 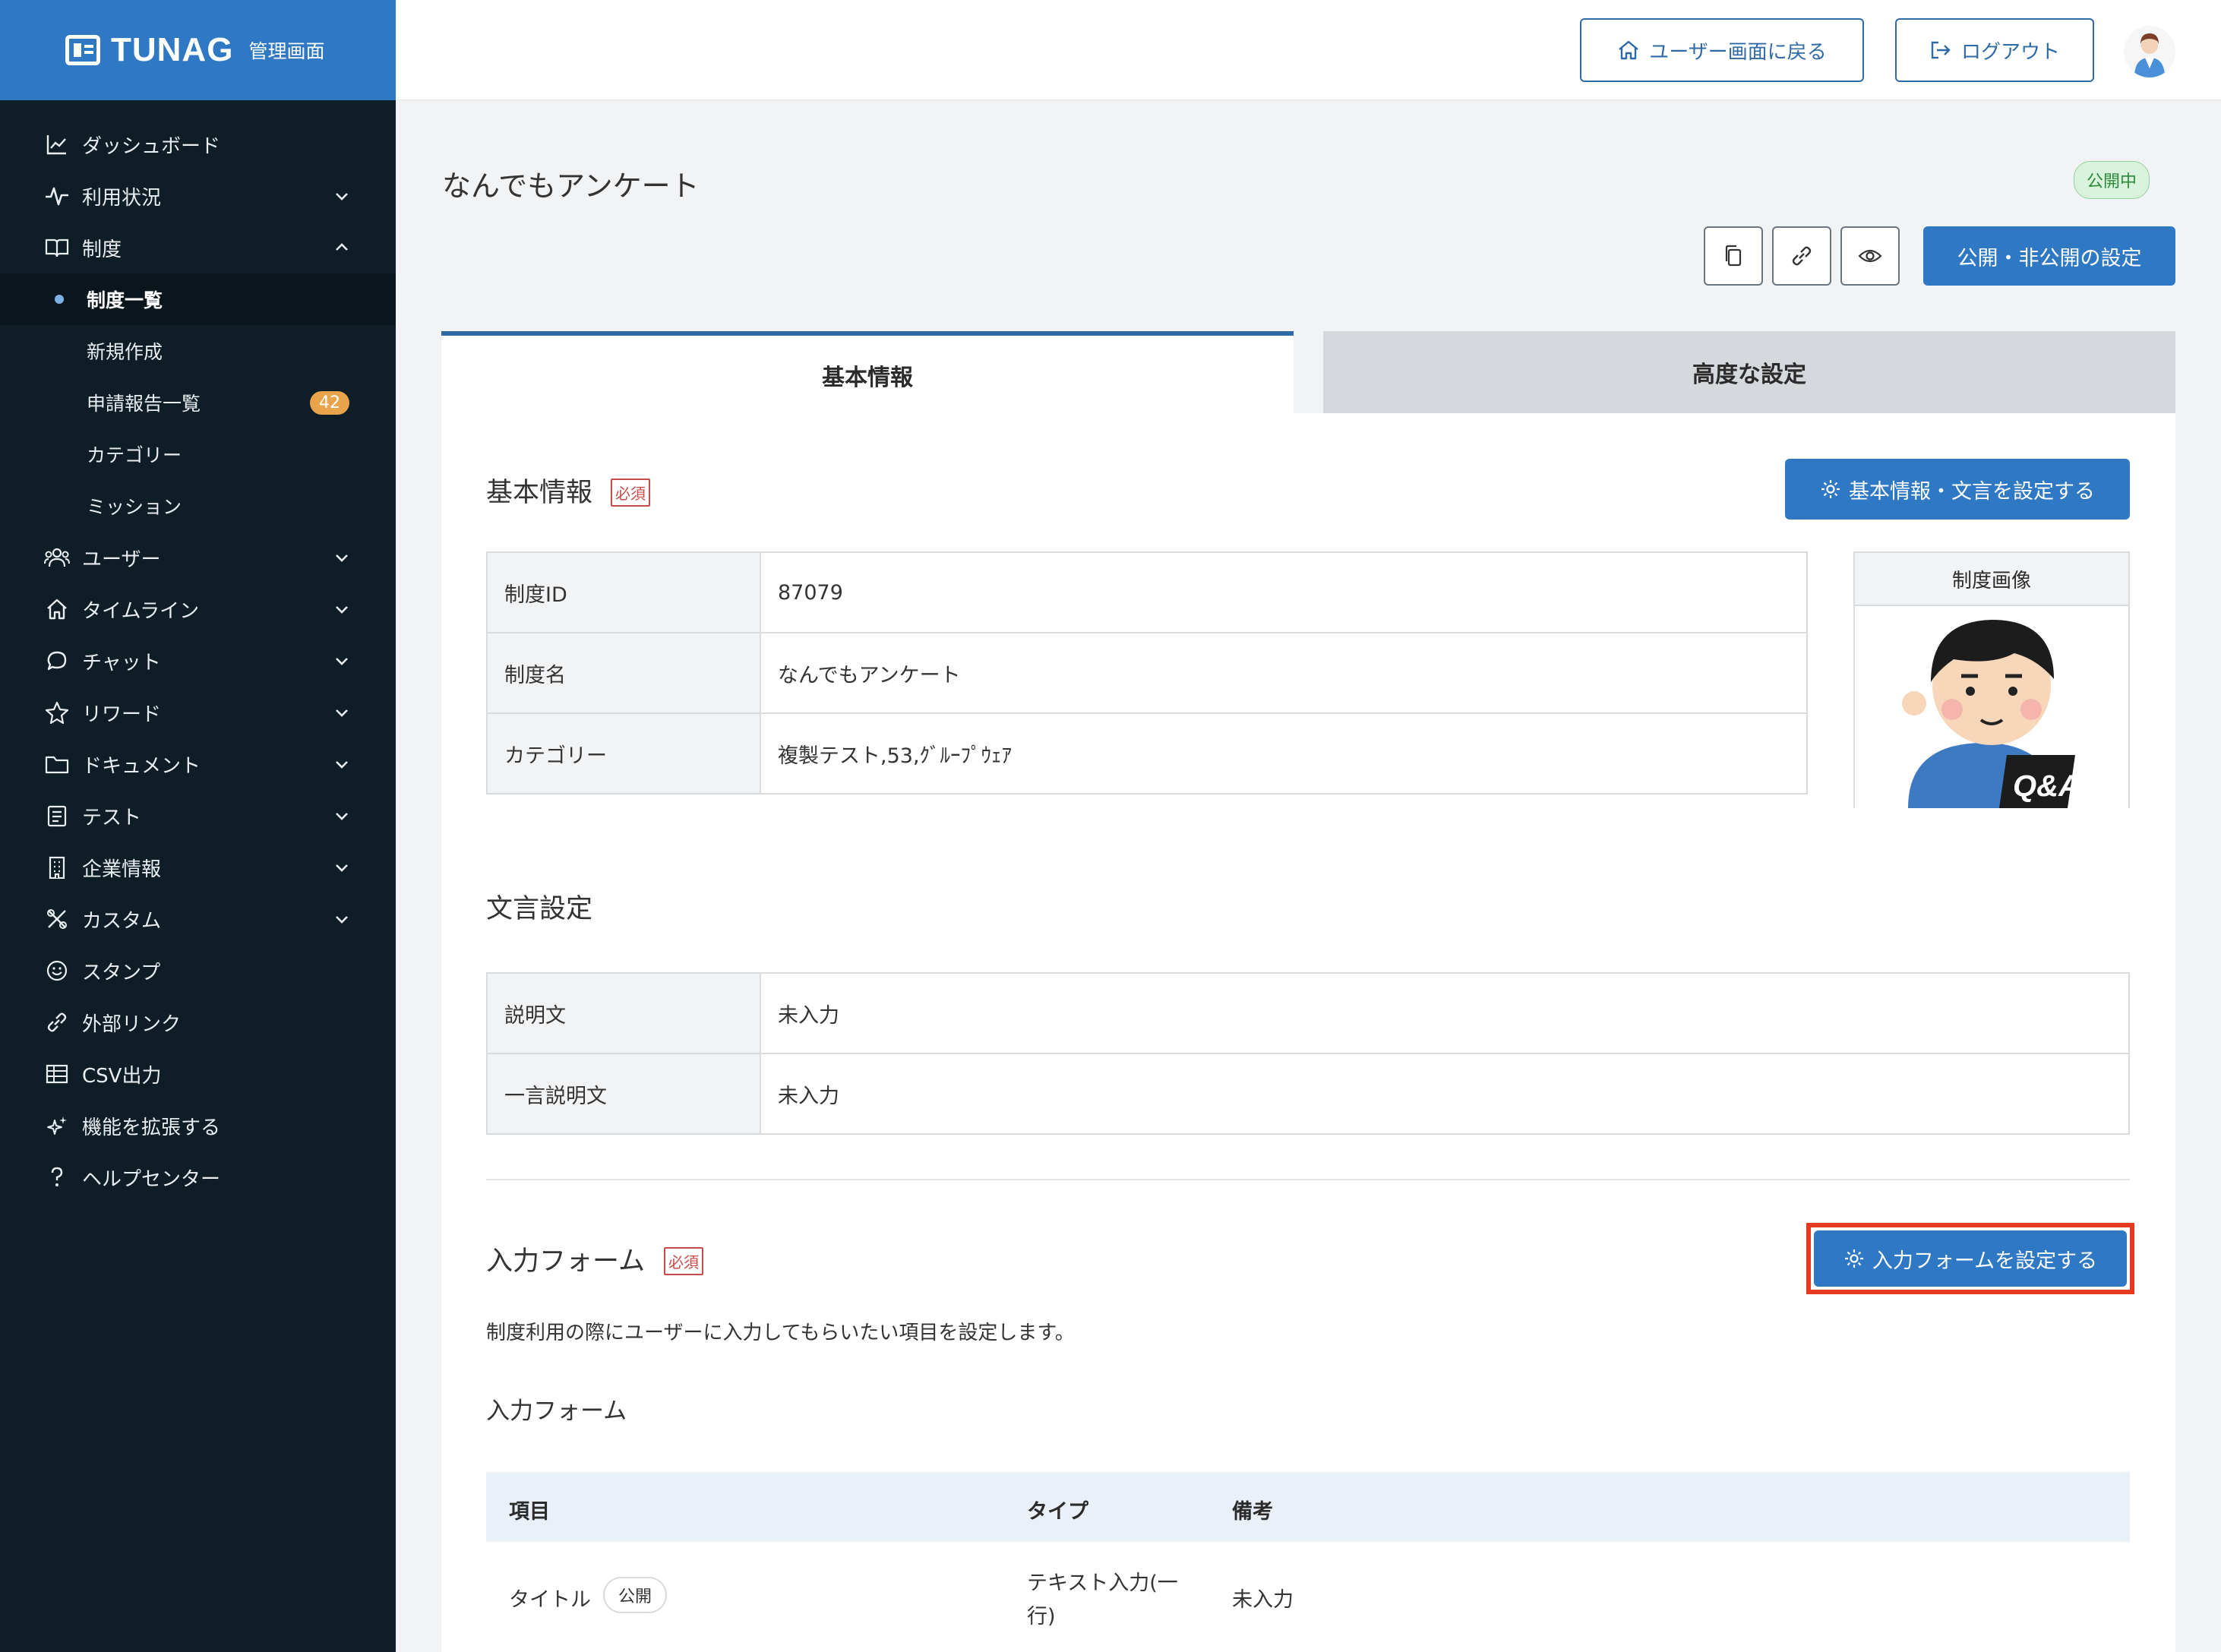 I want to click on row-label: 制度ID, so click(x=623, y=592).